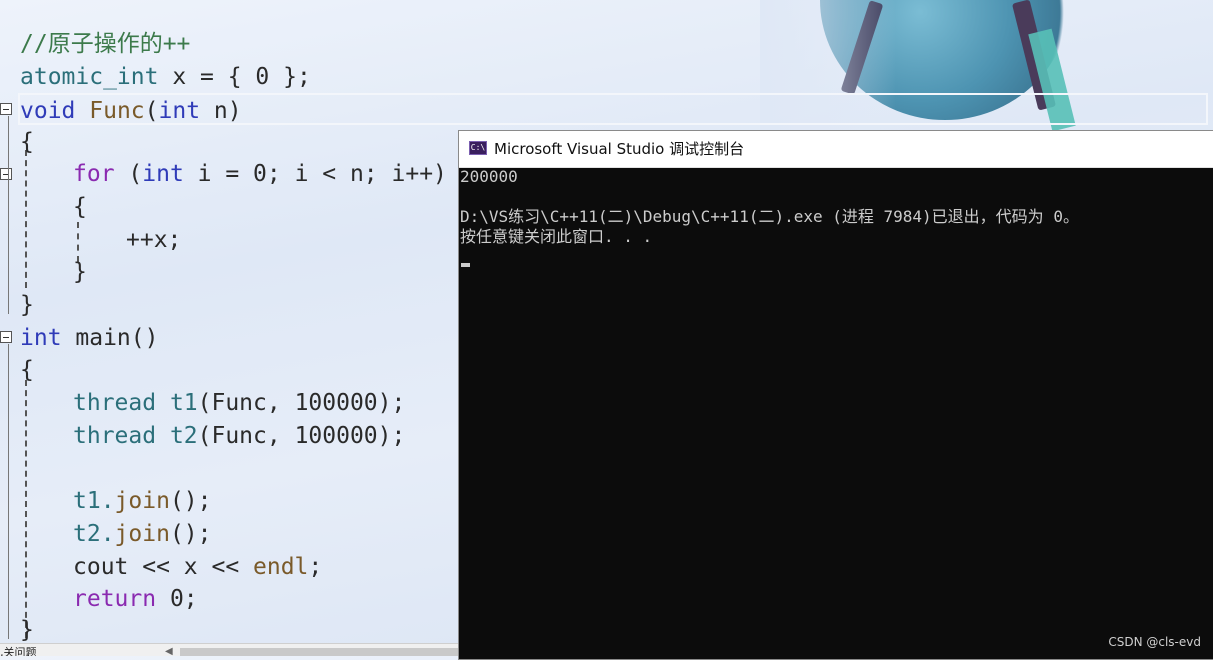 The height and width of the screenshot is (660, 1213). I want to click on code-text: ;, so click(315, 567).